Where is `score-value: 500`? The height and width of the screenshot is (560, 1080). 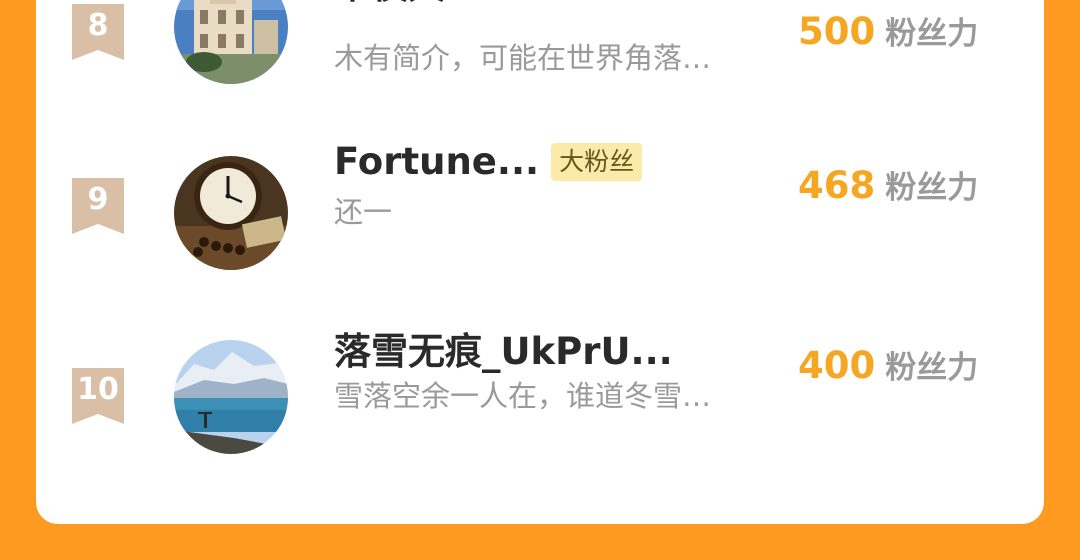
score-value: 500 is located at coordinates (837, 31).